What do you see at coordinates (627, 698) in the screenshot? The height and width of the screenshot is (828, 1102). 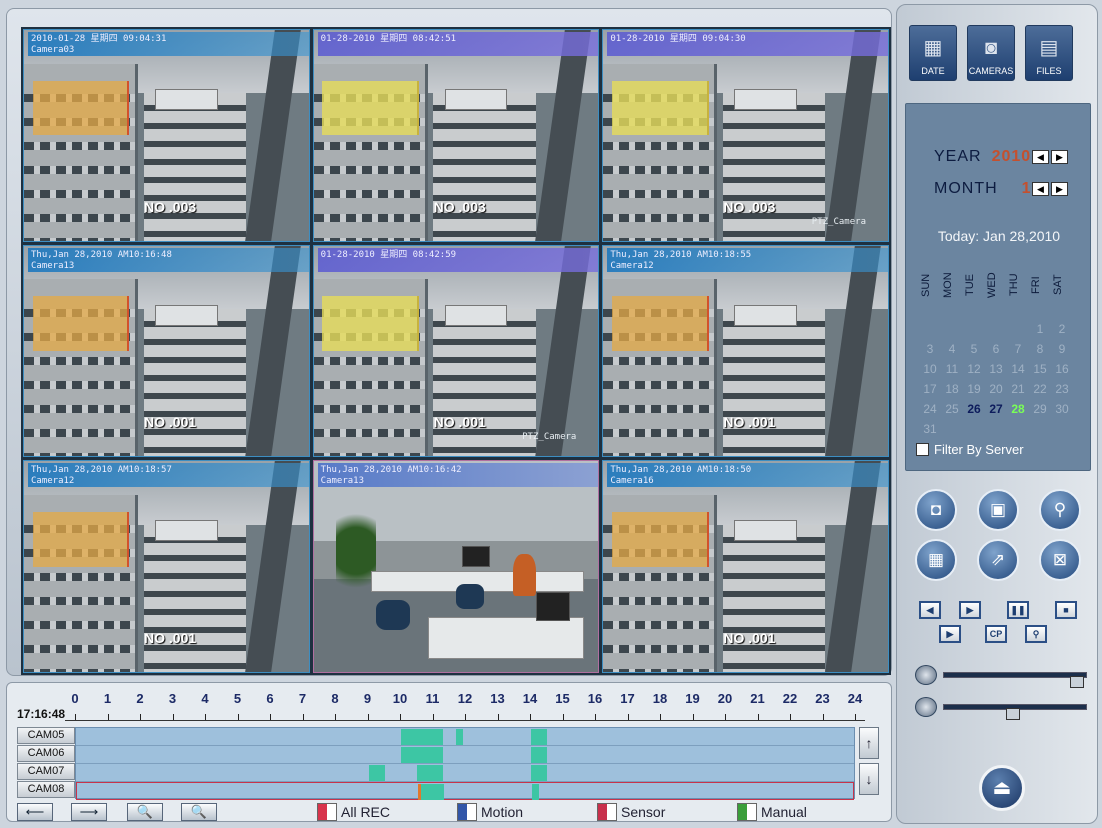 I see `hour-label: 17` at bounding box center [627, 698].